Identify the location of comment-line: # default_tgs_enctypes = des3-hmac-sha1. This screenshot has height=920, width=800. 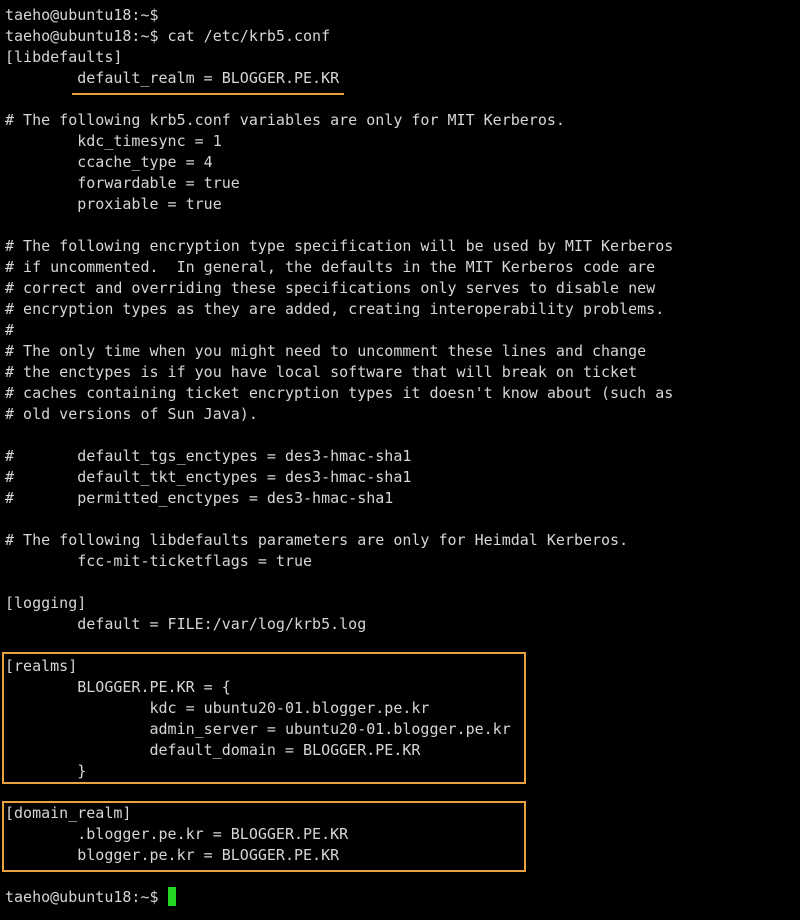
(208, 456).